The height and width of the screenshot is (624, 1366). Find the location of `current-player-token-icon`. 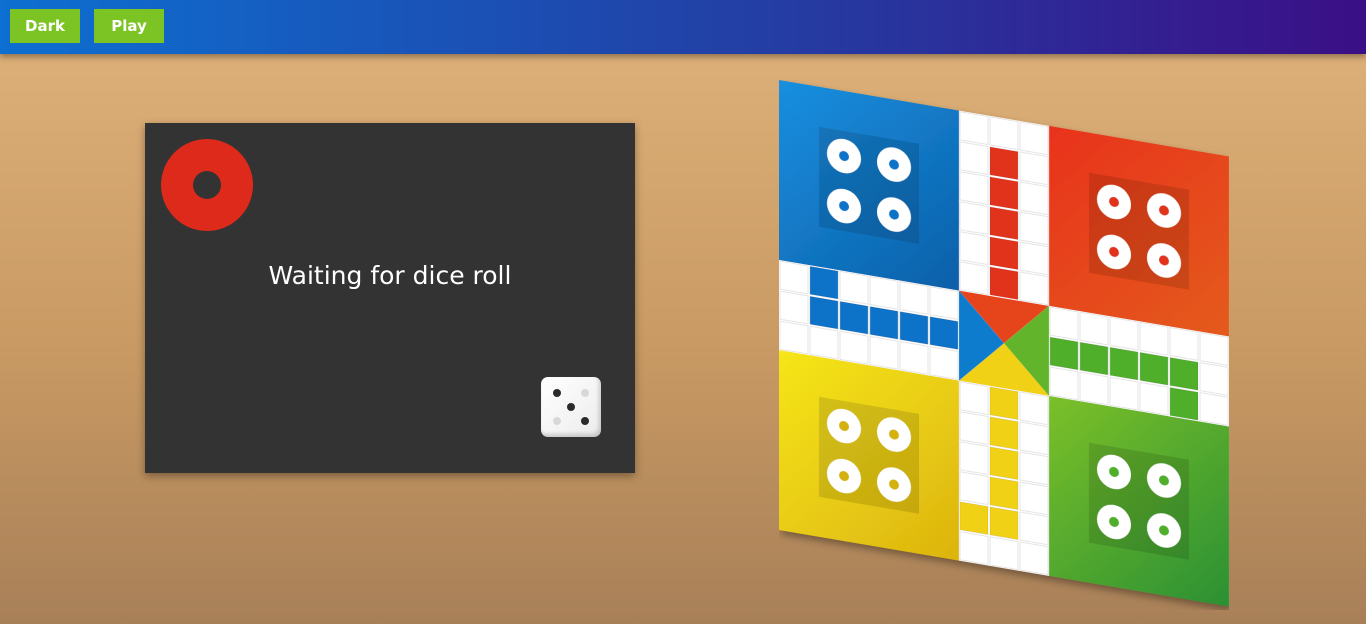

current-player-token-icon is located at coordinates (207, 185).